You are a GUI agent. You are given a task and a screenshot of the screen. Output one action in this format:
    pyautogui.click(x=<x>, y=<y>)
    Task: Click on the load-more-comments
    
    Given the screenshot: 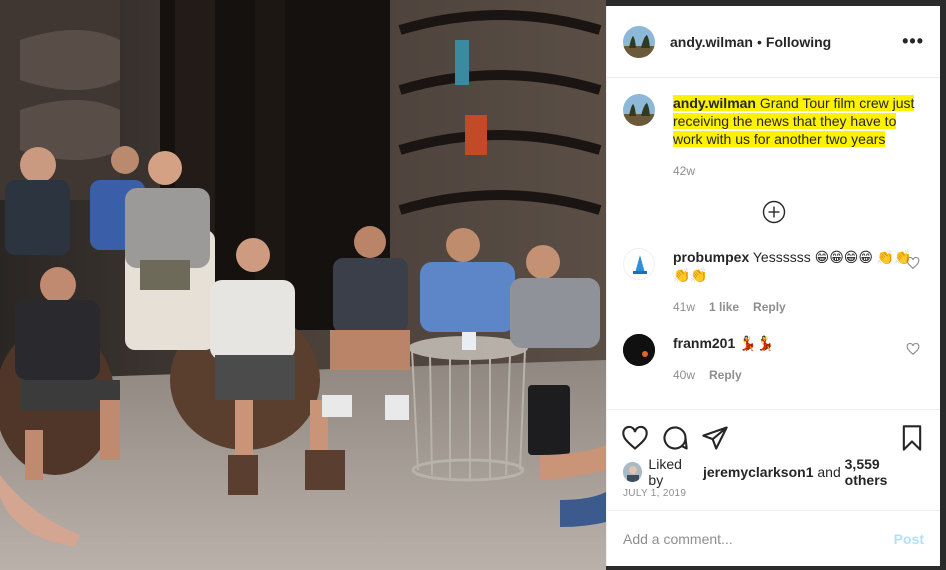 What is the action you would take?
    pyautogui.click(x=773, y=212)
    